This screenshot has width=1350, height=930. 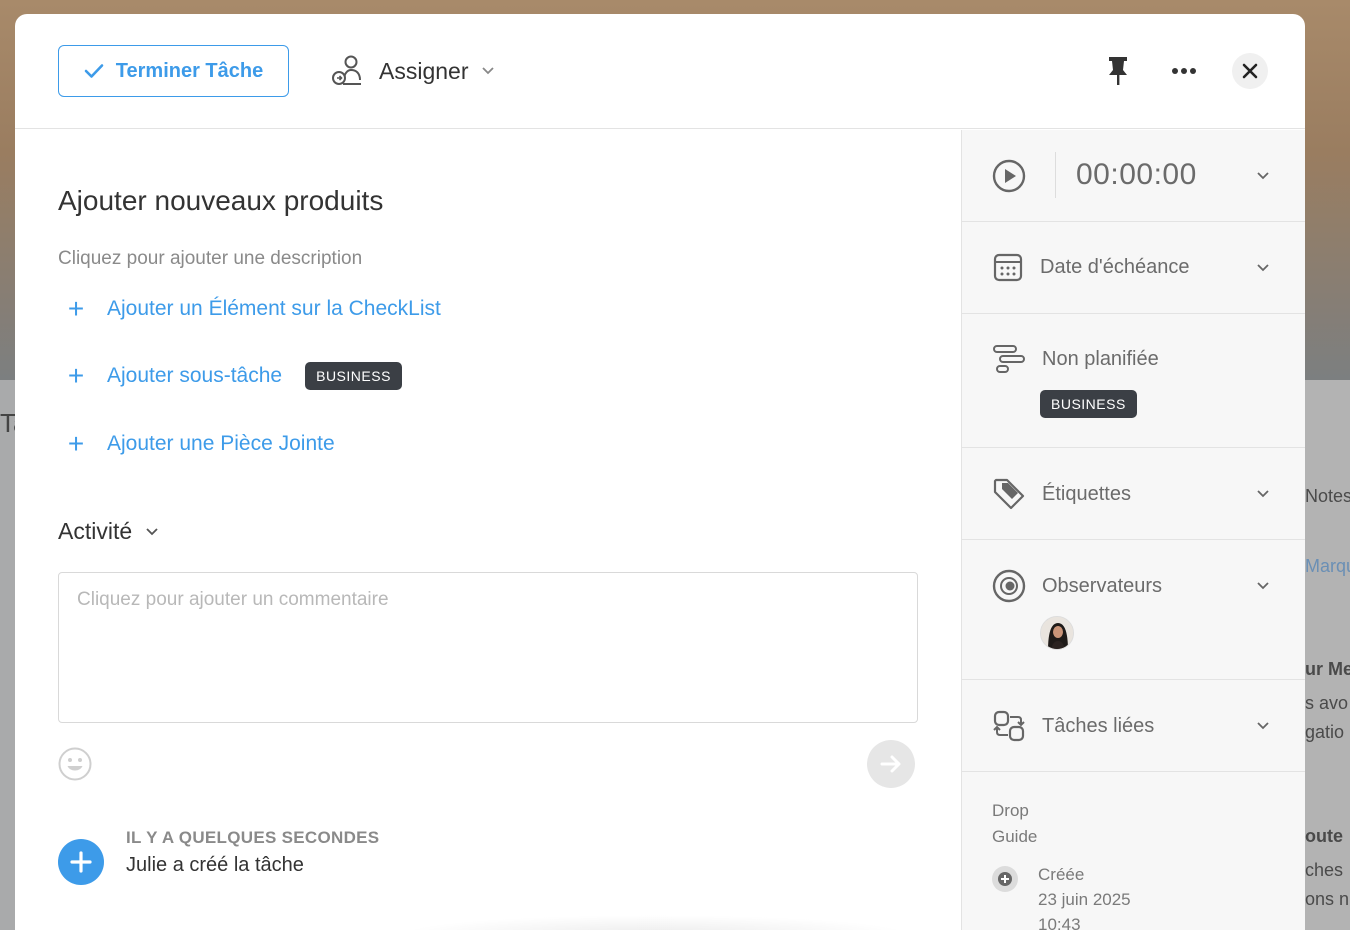 I want to click on eye-icon, so click(x=1009, y=586).